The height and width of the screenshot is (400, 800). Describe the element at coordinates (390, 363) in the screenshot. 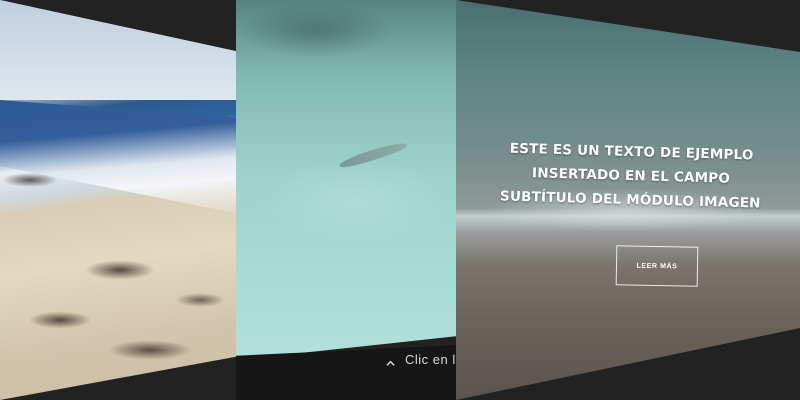

I see `chevron-up-icon` at that location.